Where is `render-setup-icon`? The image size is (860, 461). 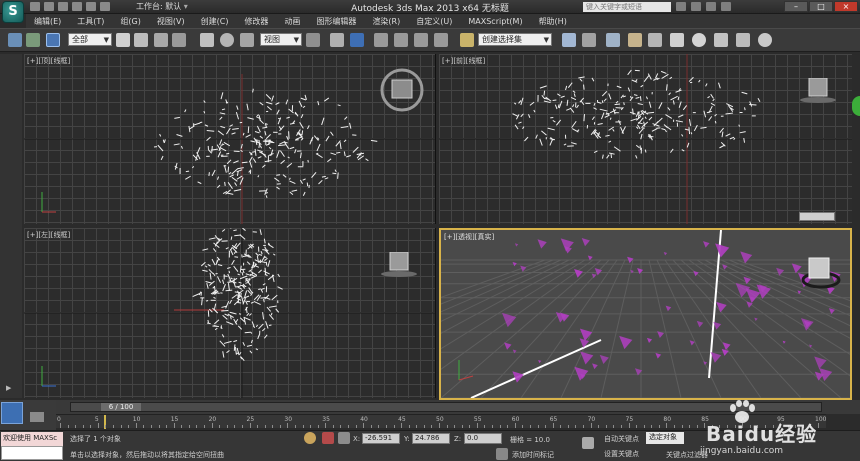
render-setup-icon is located at coordinates (721, 40).